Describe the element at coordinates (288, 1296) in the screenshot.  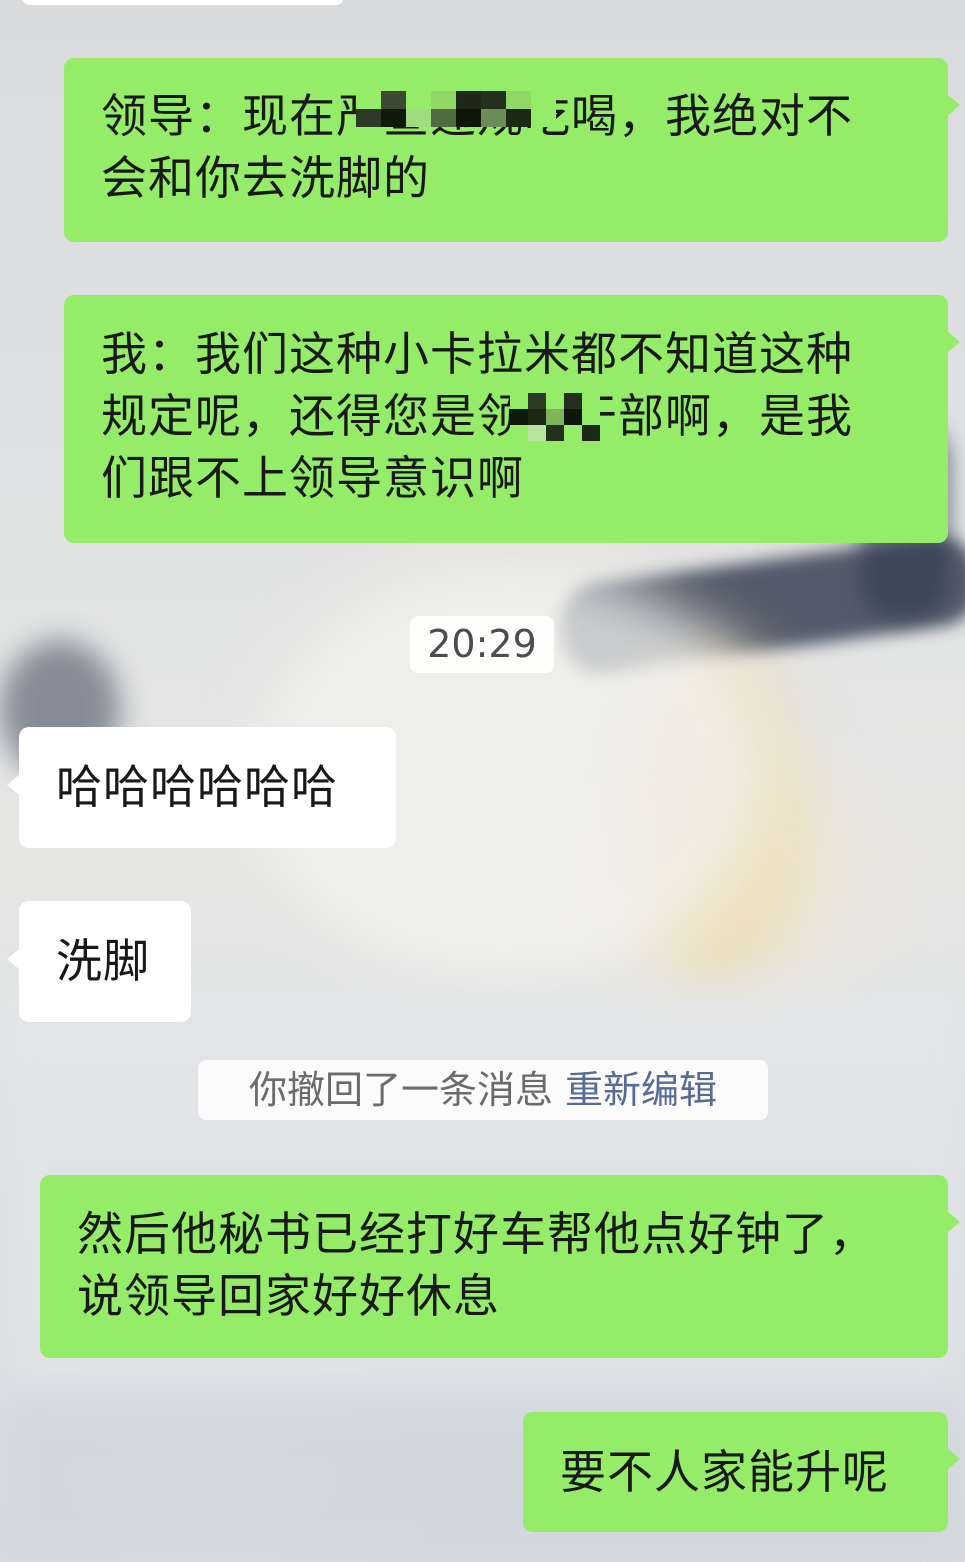
I see `message-text: 说领导回家好好休息` at that location.